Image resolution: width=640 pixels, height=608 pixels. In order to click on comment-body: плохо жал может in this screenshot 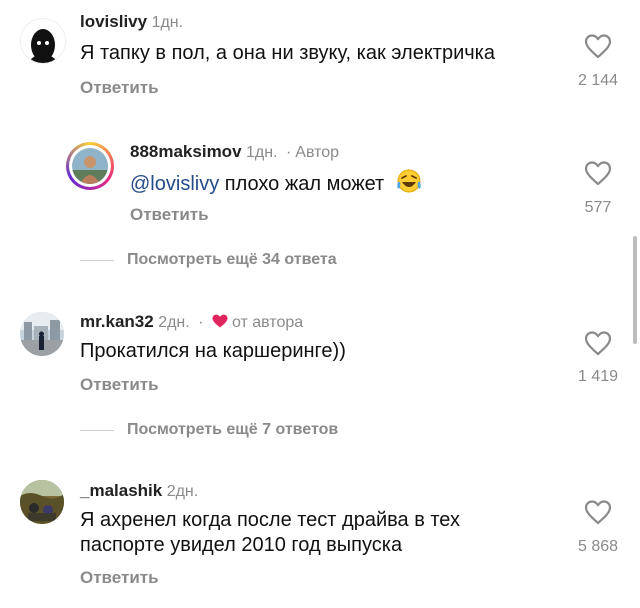, I will do `click(304, 184)`.